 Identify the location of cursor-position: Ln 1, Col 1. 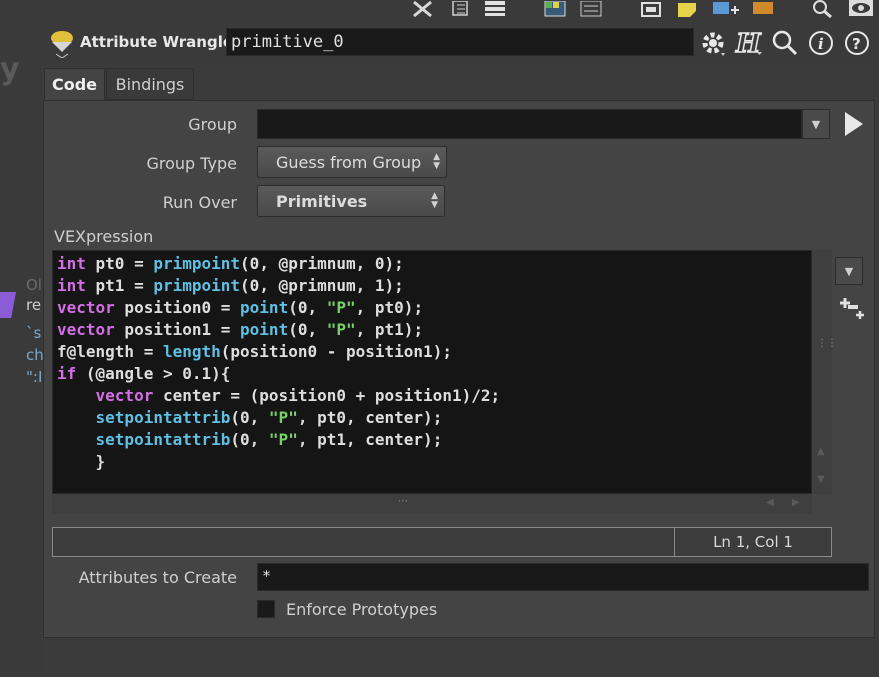
(753, 542).